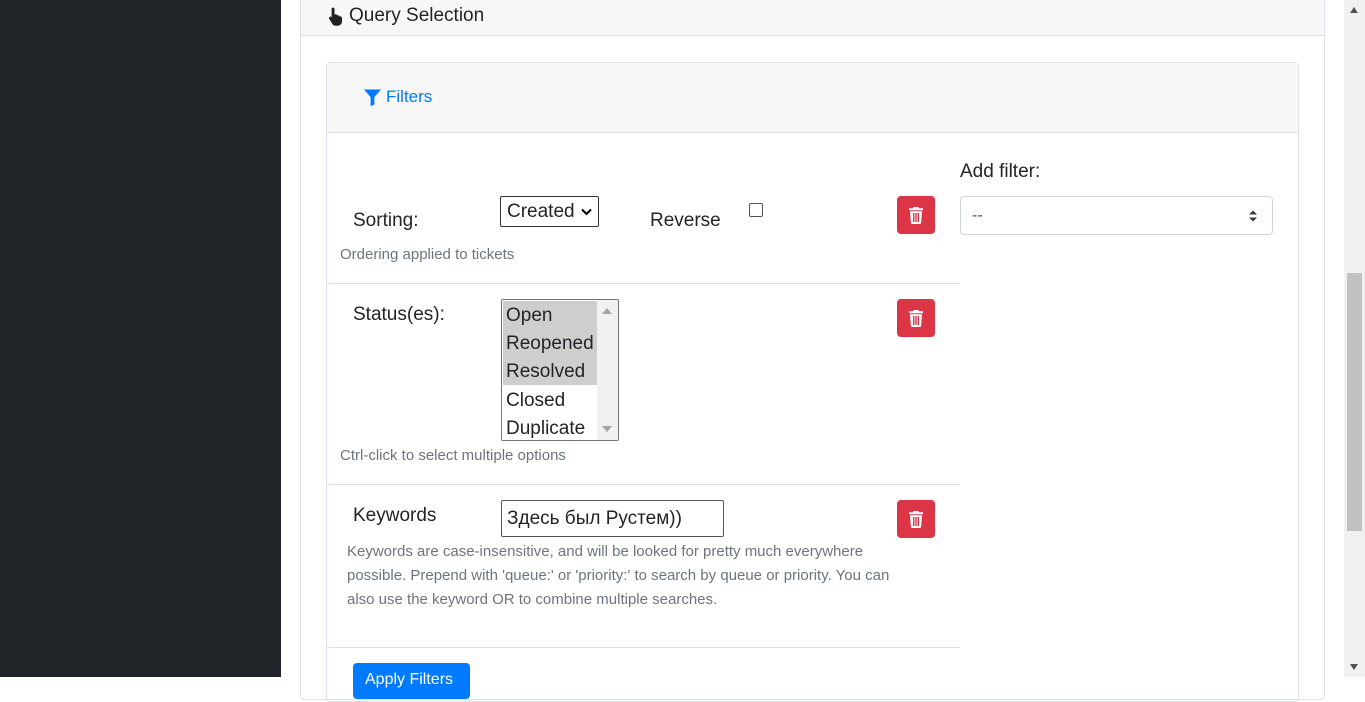 This screenshot has width=1365, height=702. What do you see at coordinates (1116, 215) in the screenshot?
I see `add-filter-select: --` at bounding box center [1116, 215].